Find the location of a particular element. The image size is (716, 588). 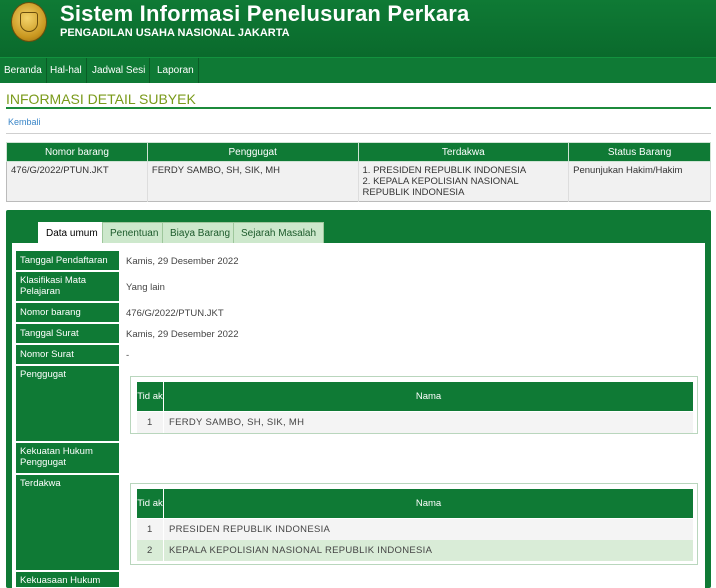

nav-item-hal-hal: Hal-hal is located at coordinates (66, 70).